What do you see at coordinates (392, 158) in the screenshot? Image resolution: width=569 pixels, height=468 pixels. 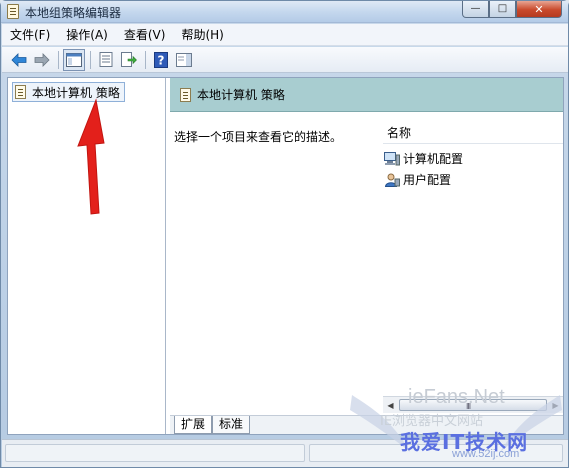 I see `computer-config-icon` at bounding box center [392, 158].